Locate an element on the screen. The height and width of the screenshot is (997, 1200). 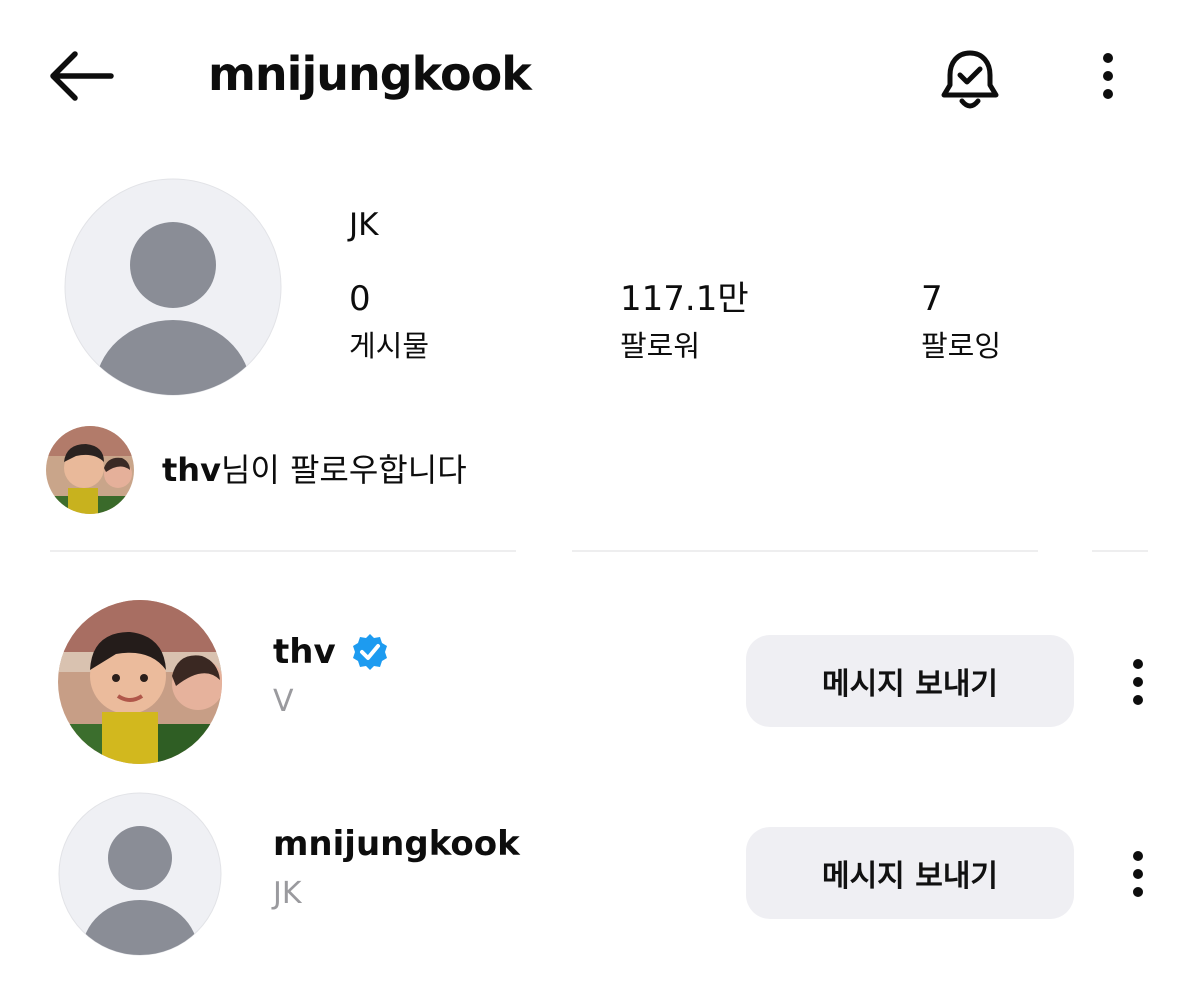
profile-avatar is located at coordinates (173, 287).